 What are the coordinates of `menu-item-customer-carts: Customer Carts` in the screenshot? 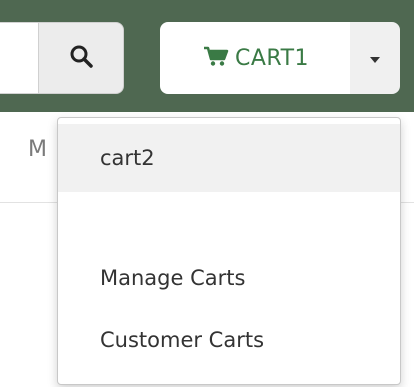 It's located at (229, 340).